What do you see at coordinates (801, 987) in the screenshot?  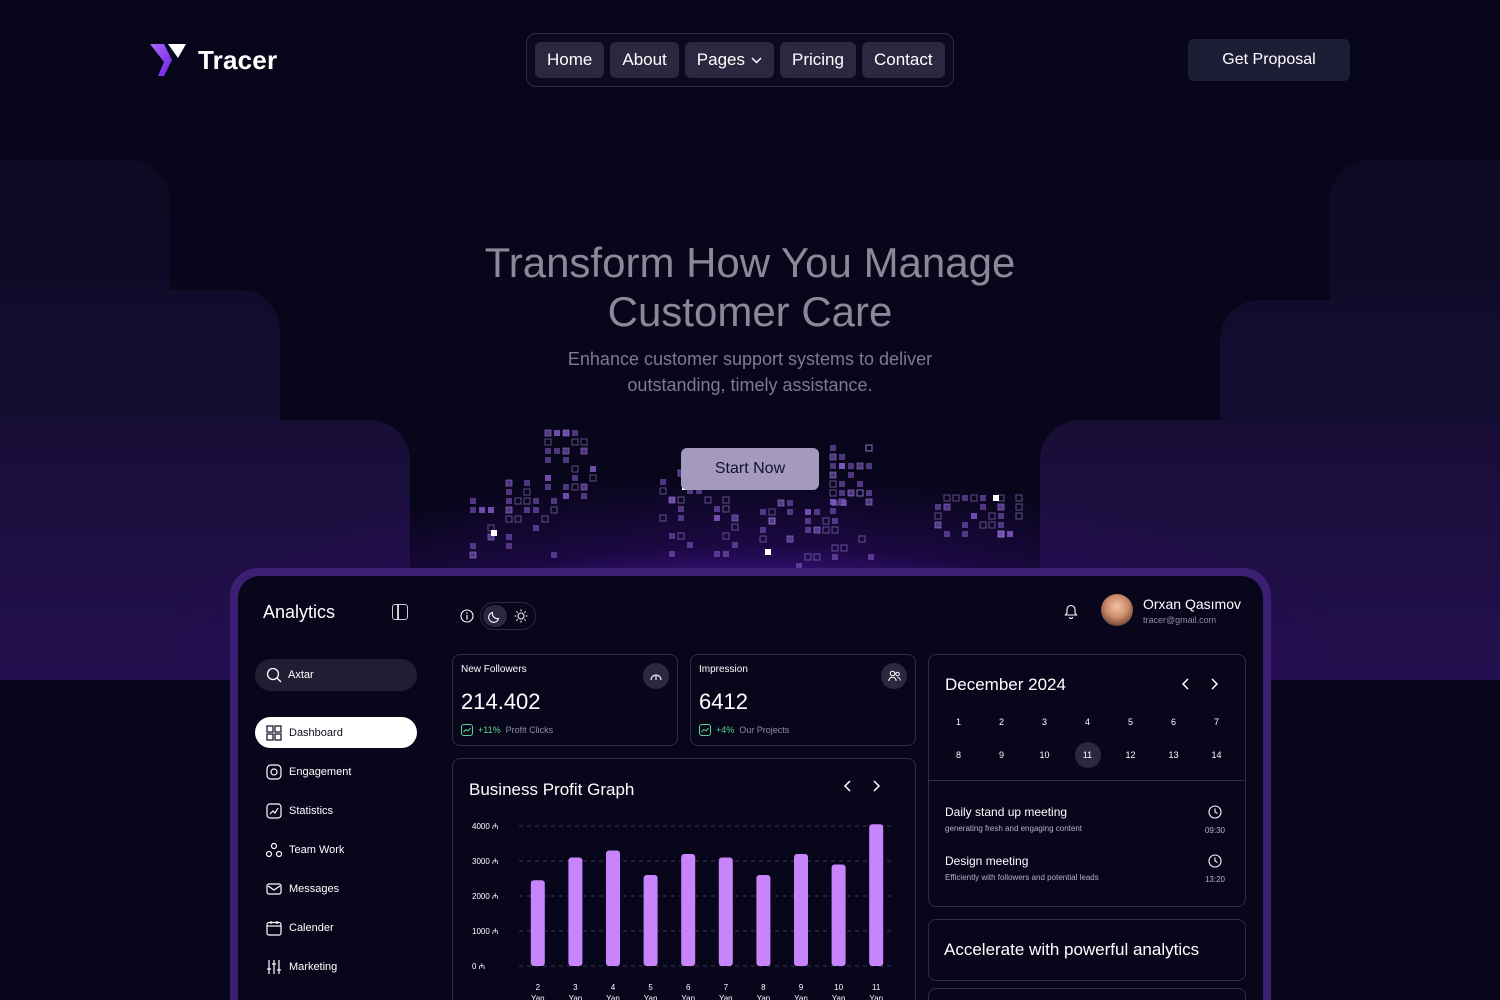 I see `x-tick-label: 9` at bounding box center [801, 987].